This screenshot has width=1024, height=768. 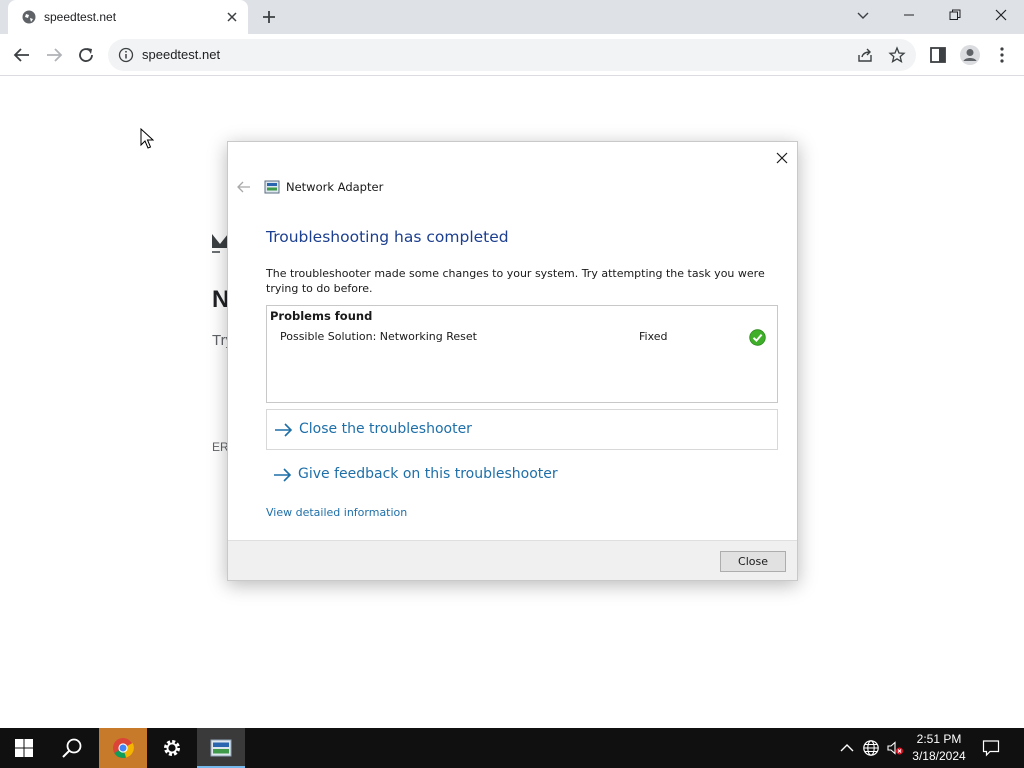 I want to click on profile-avatar-icon, so click(x=970, y=55).